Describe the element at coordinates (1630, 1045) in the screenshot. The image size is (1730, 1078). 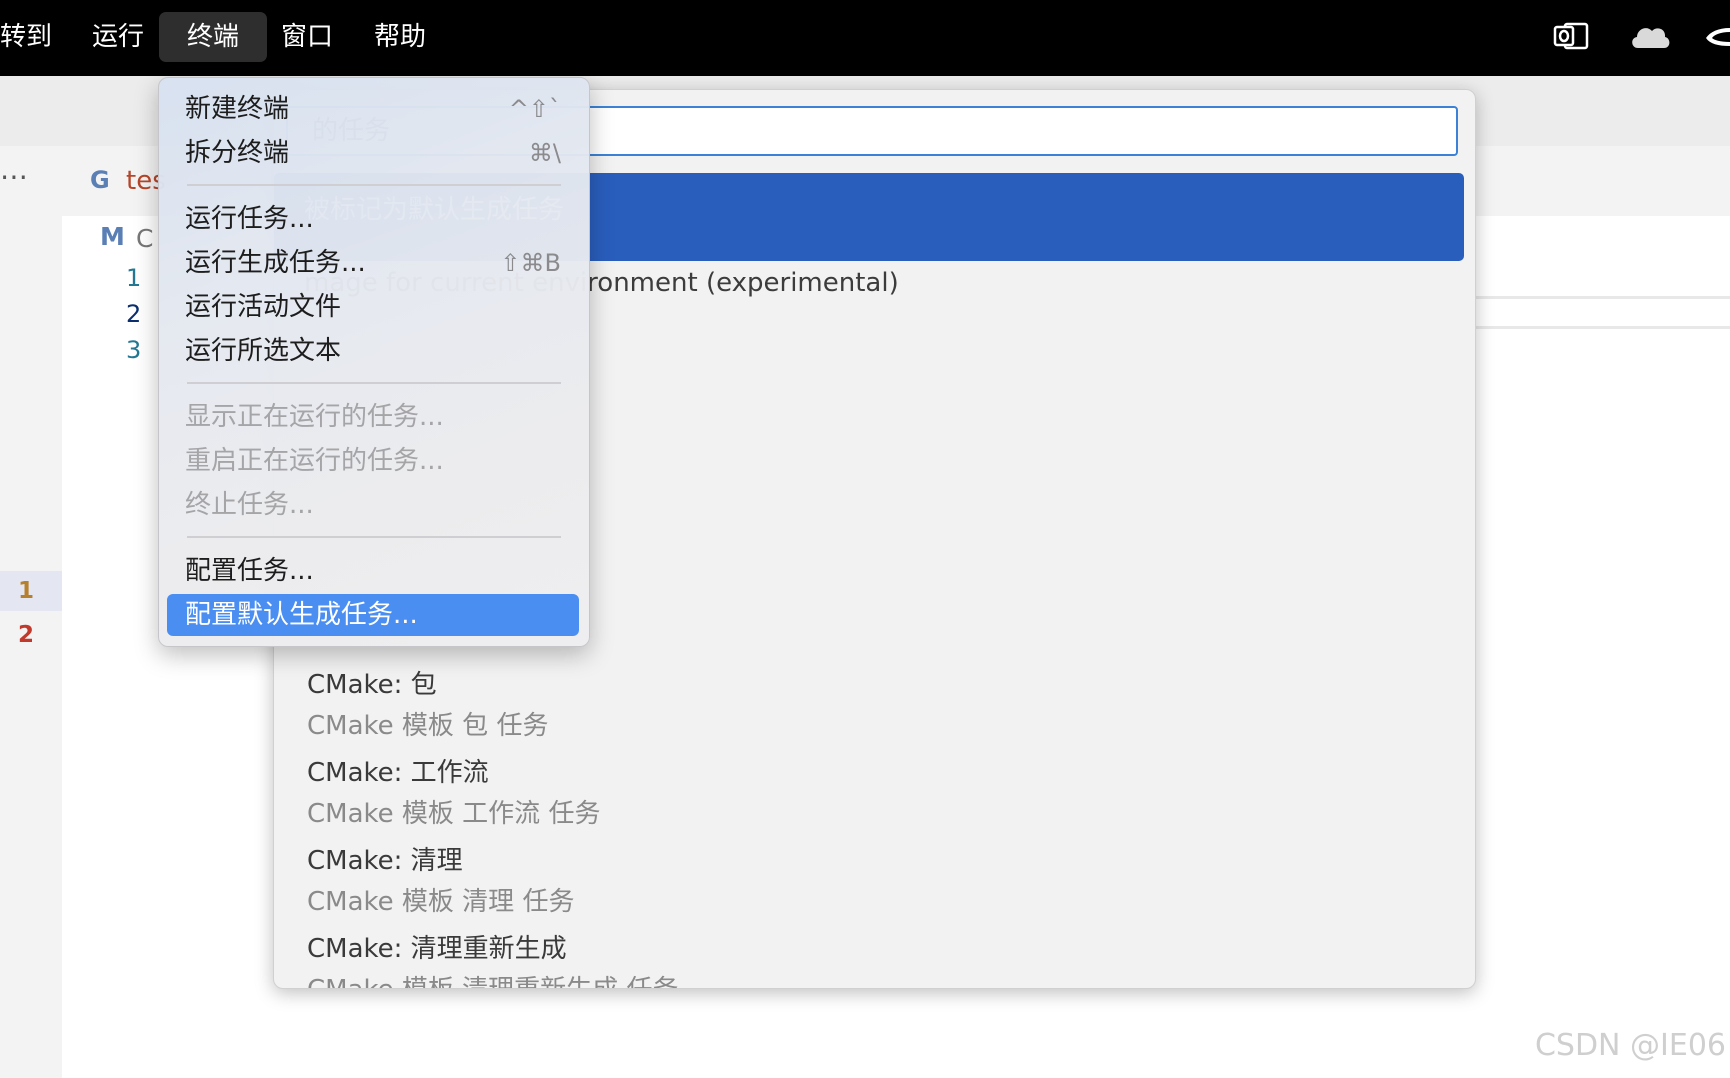
I see `watermark: CSDN @IE06` at that location.